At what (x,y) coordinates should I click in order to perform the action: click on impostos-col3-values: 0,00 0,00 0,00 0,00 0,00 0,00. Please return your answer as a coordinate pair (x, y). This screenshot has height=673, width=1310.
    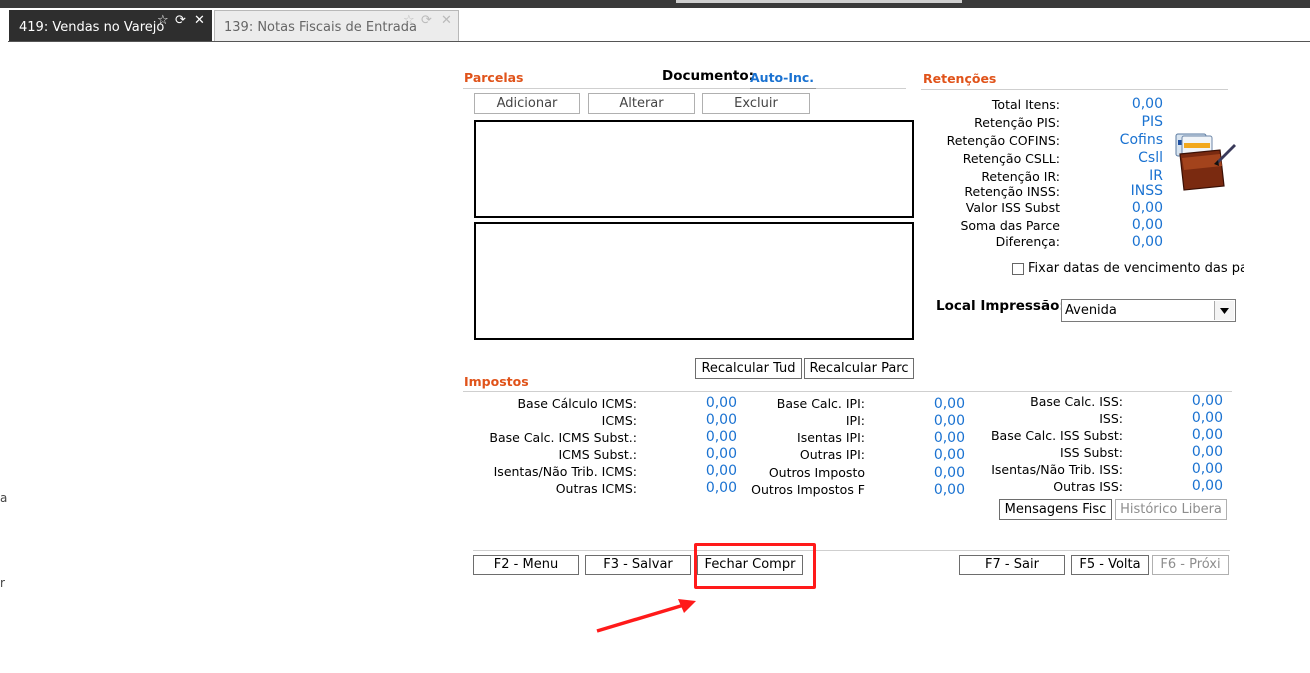
    Looking at the image, I should click on (1186, 448).